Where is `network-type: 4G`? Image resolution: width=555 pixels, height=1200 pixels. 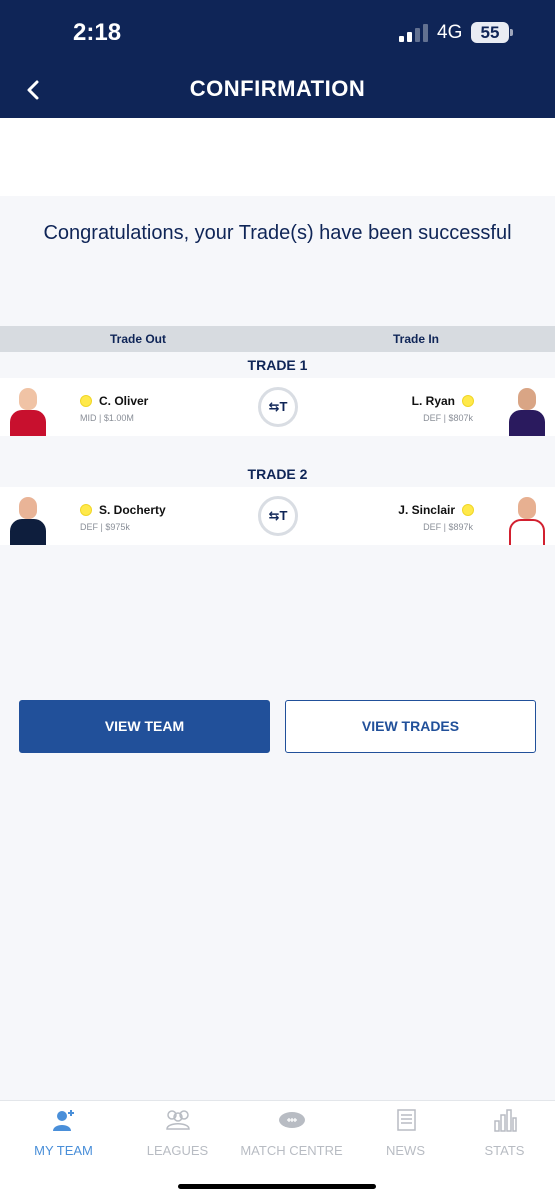
network-type: 4G is located at coordinates (450, 32).